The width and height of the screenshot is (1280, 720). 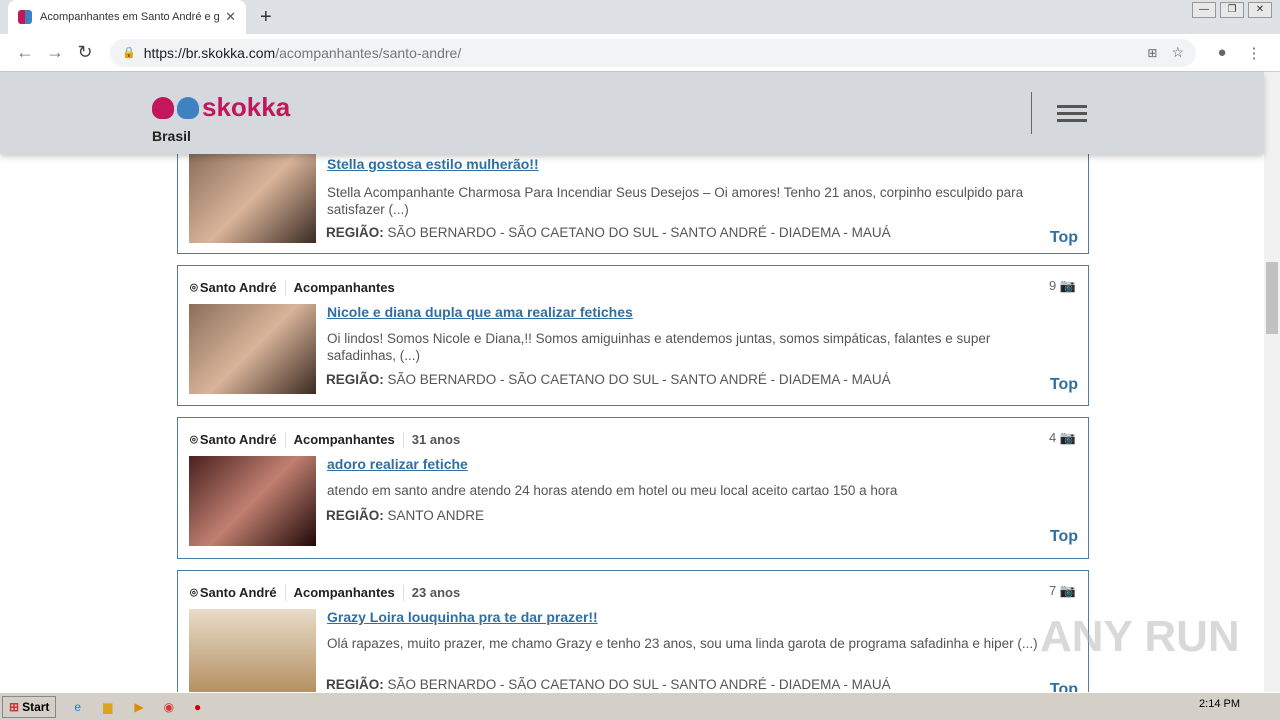 What do you see at coordinates (1254, 53) in the screenshot?
I see `menu-dots-icon: ⋮` at bounding box center [1254, 53].